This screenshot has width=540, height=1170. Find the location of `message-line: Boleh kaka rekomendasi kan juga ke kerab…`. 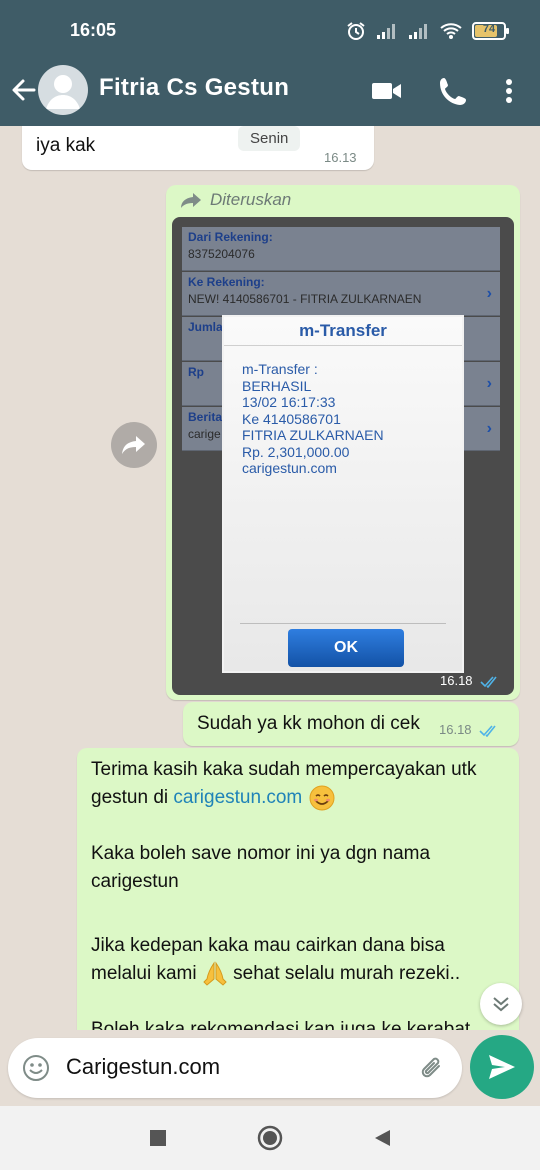

message-line: Boleh kaka rekomendasi kan juga ke kerab… is located at coordinates (281, 1024).